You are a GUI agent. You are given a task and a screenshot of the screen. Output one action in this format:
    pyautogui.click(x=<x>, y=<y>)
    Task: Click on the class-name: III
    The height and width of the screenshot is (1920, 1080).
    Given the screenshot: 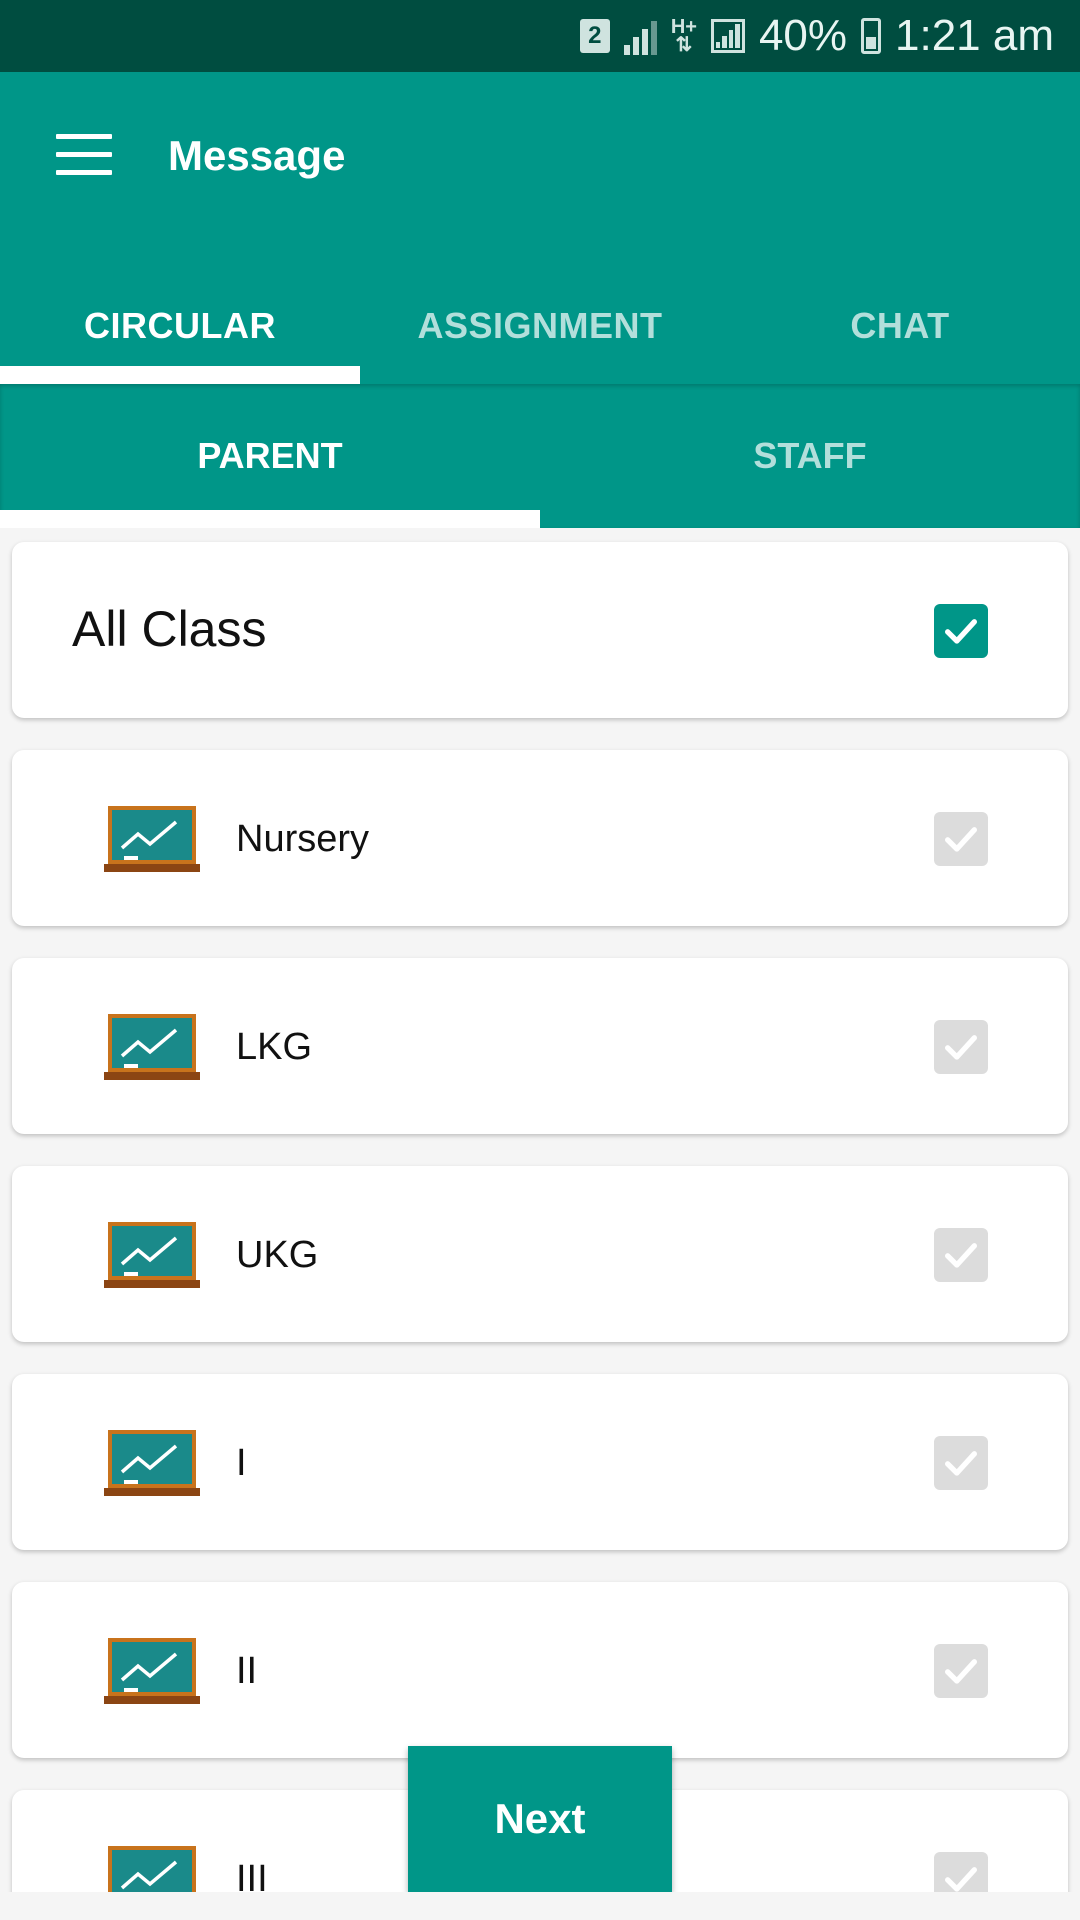 What is the action you would take?
    pyautogui.click(x=252, y=1875)
    